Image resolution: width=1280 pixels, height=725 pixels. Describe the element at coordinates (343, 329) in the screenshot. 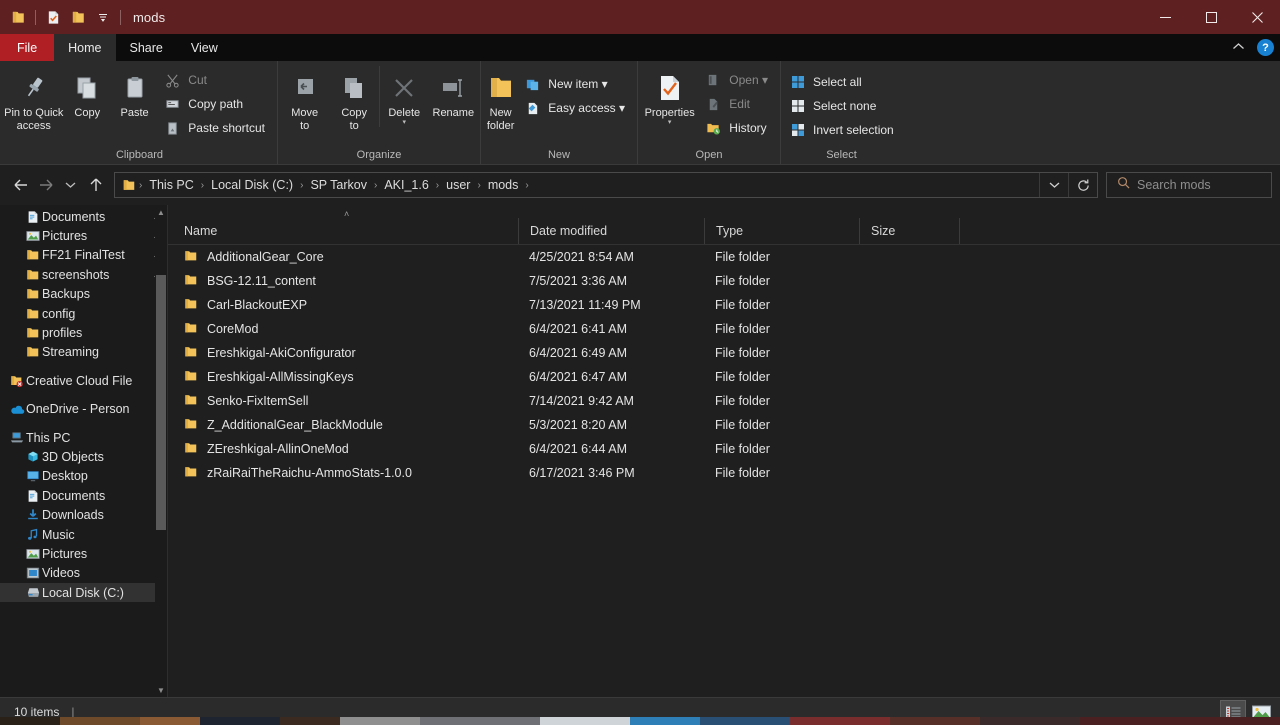

I see `file-row-name-cell: CoreMod` at that location.